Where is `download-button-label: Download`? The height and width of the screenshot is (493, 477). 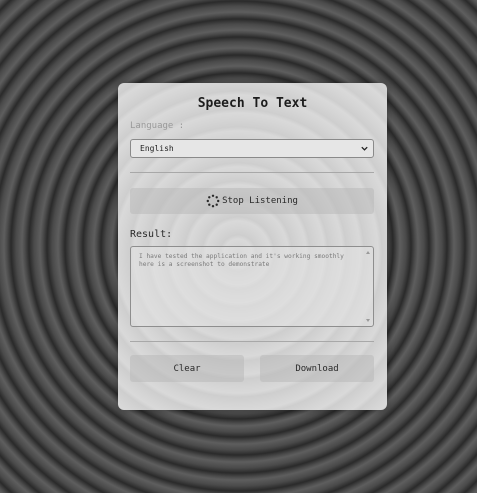 download-button-label: Download is located at coordinates (317, 368).